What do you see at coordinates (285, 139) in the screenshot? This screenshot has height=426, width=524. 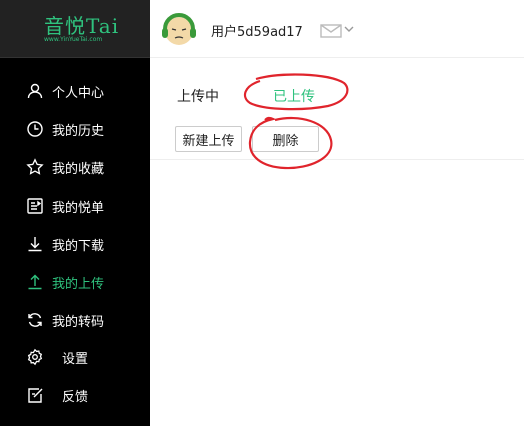 I see `delete-button: 删除` at bounding box center [285, 139].